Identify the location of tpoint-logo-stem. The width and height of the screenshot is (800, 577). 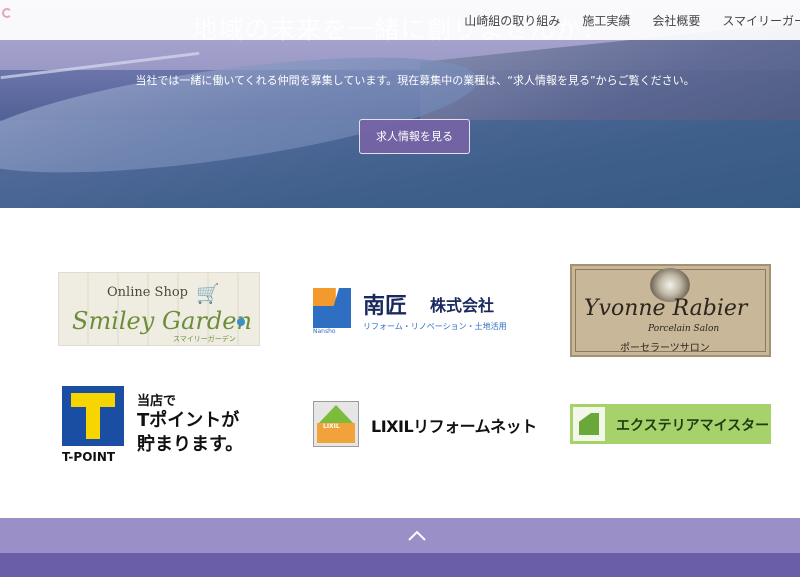
(93, 416).